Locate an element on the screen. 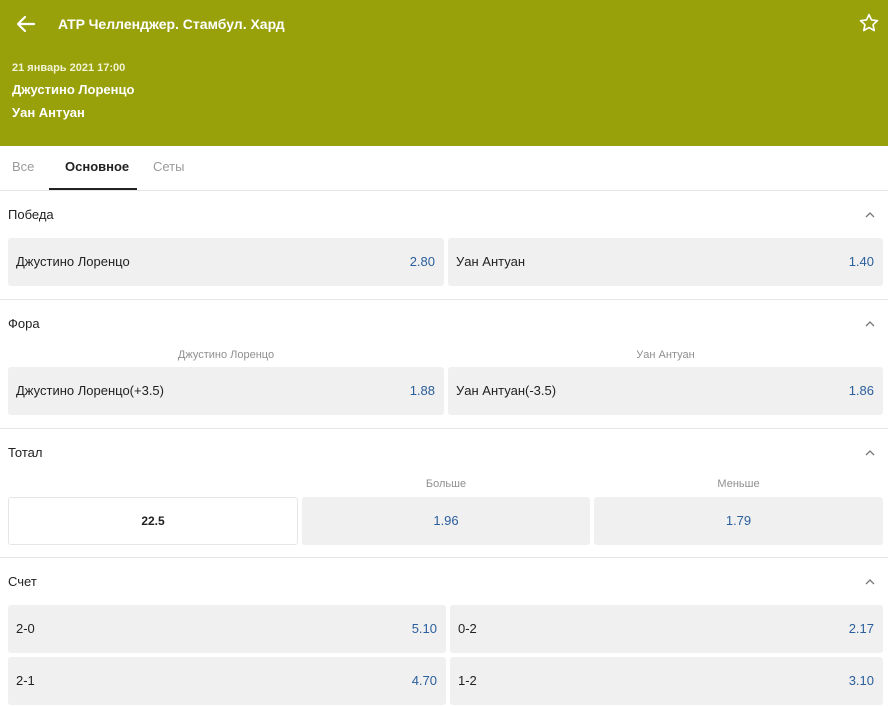  score-option: 1-2 3.10 is located at coordinates (666, 681).